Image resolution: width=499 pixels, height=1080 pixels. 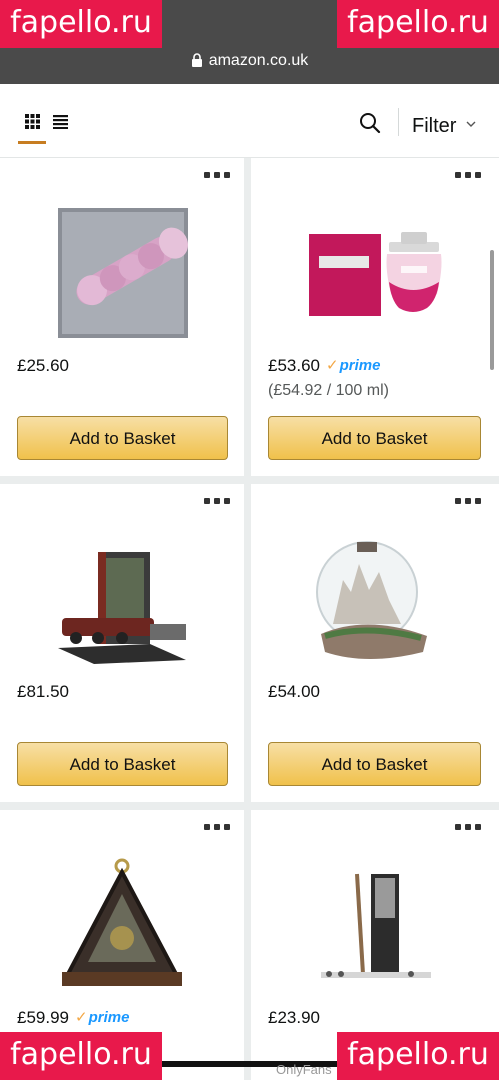 I want to click on grid-view-button, so click(x=32, y=124).